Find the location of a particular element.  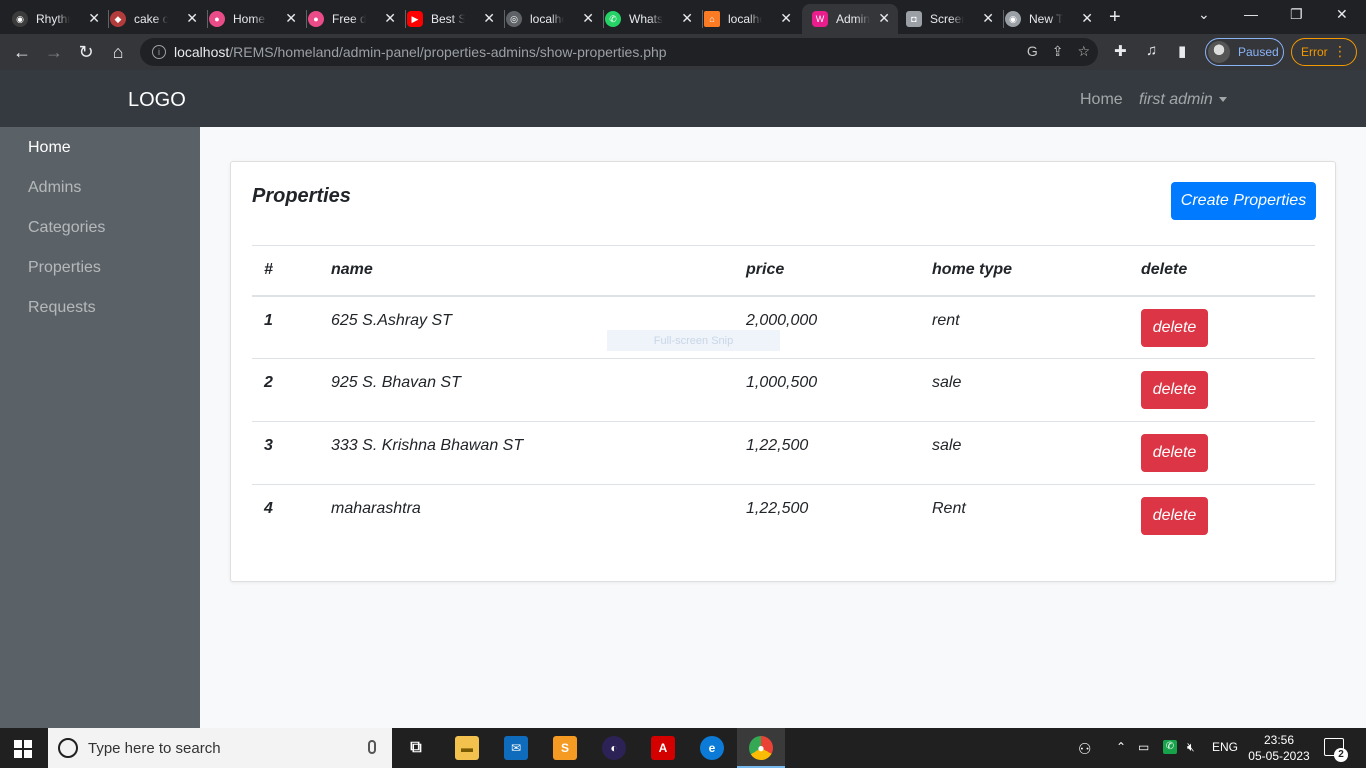

avatar is located at coordinates (1219, 52).